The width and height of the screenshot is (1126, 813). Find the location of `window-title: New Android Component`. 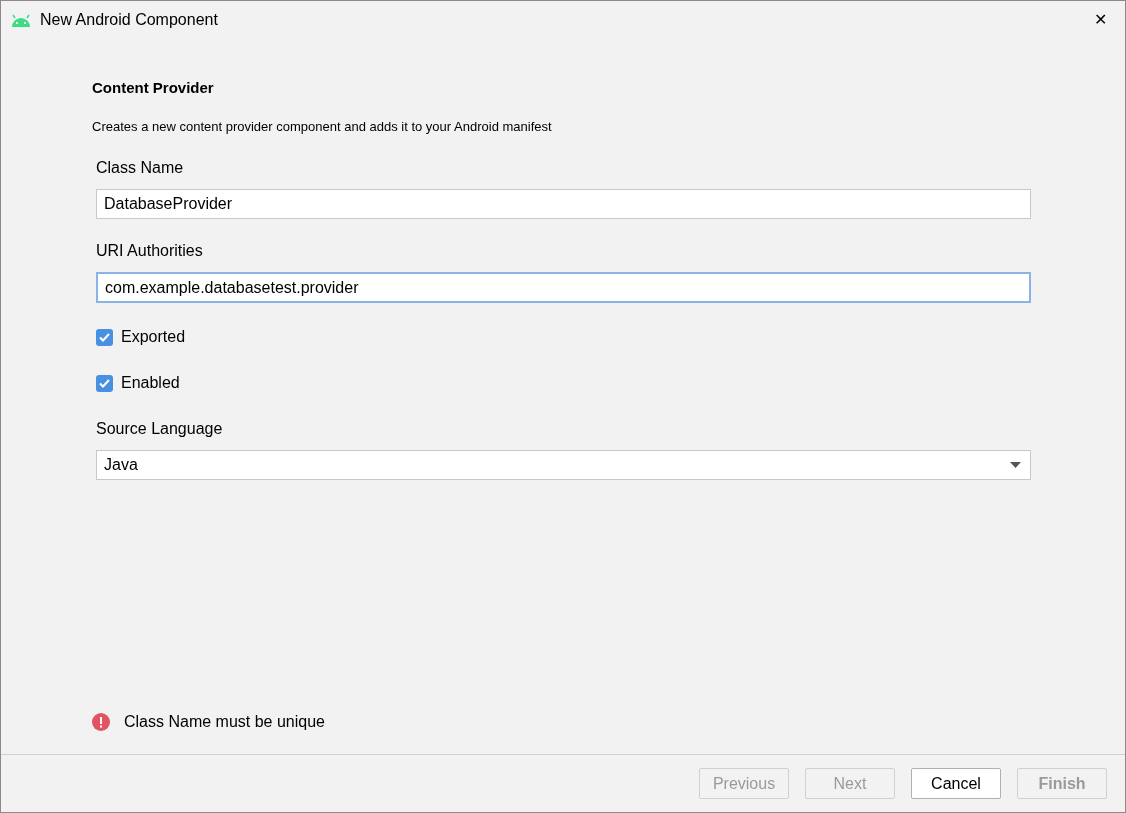

window-title: New Android Component is located at coordinates (129, 20).